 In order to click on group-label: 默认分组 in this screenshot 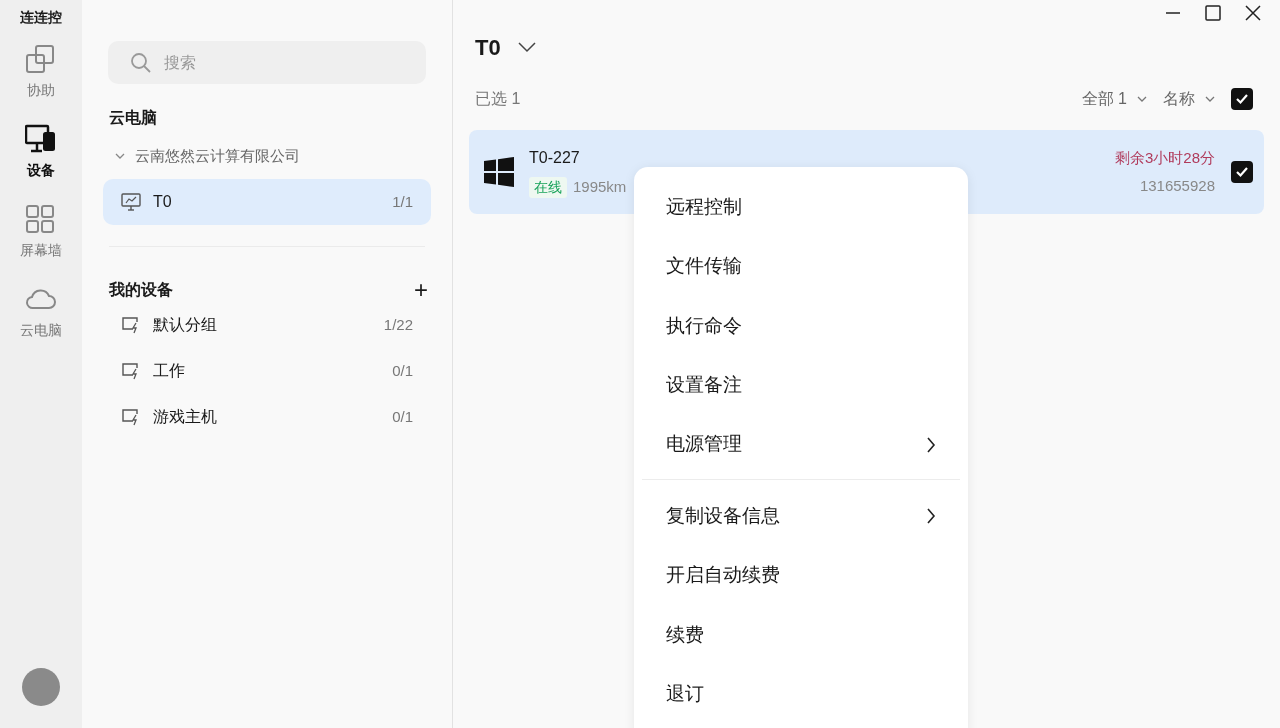, I will do `click(185, 325)`.